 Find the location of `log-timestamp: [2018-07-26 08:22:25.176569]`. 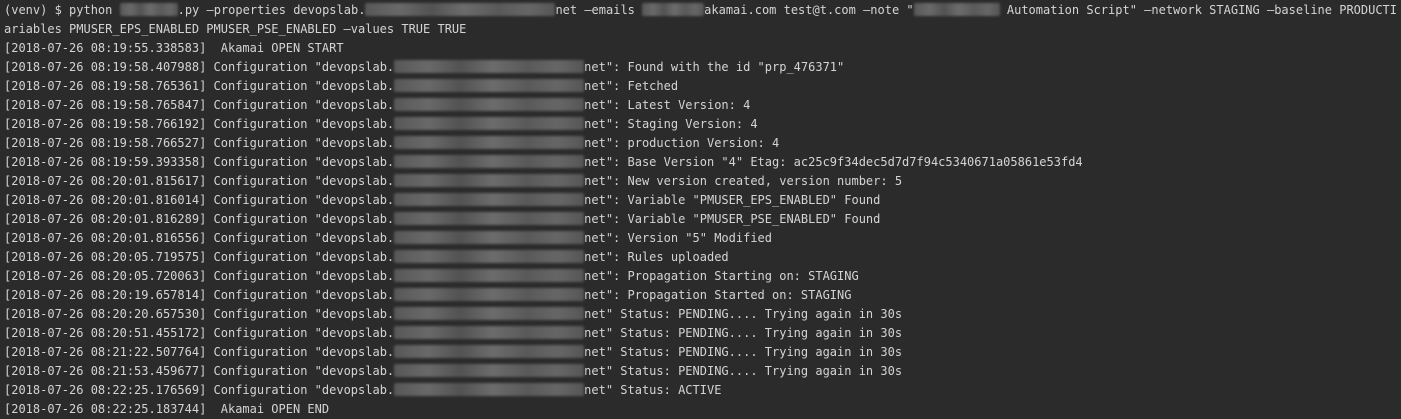

log-timestamp: [2018-07-26 08:22:25.176569] is located at coordinates (105, 390).